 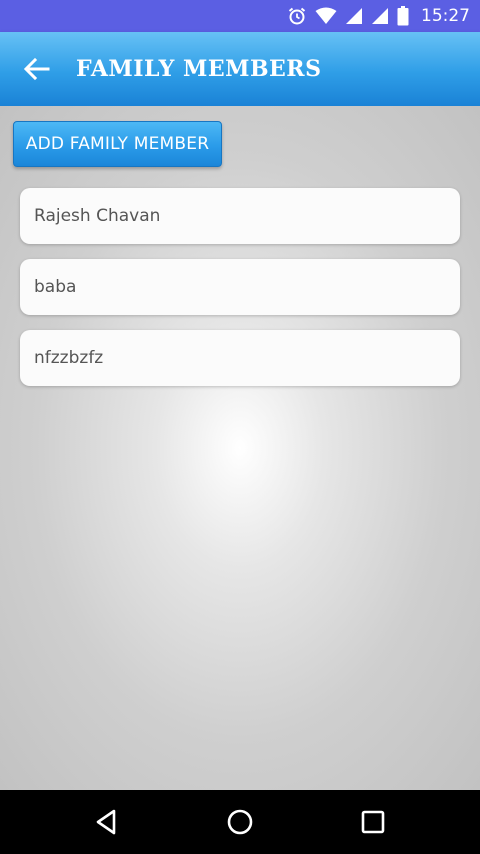 I want to click on app-bar: FAMILY MEMBERS, so click(x=240, y=69).